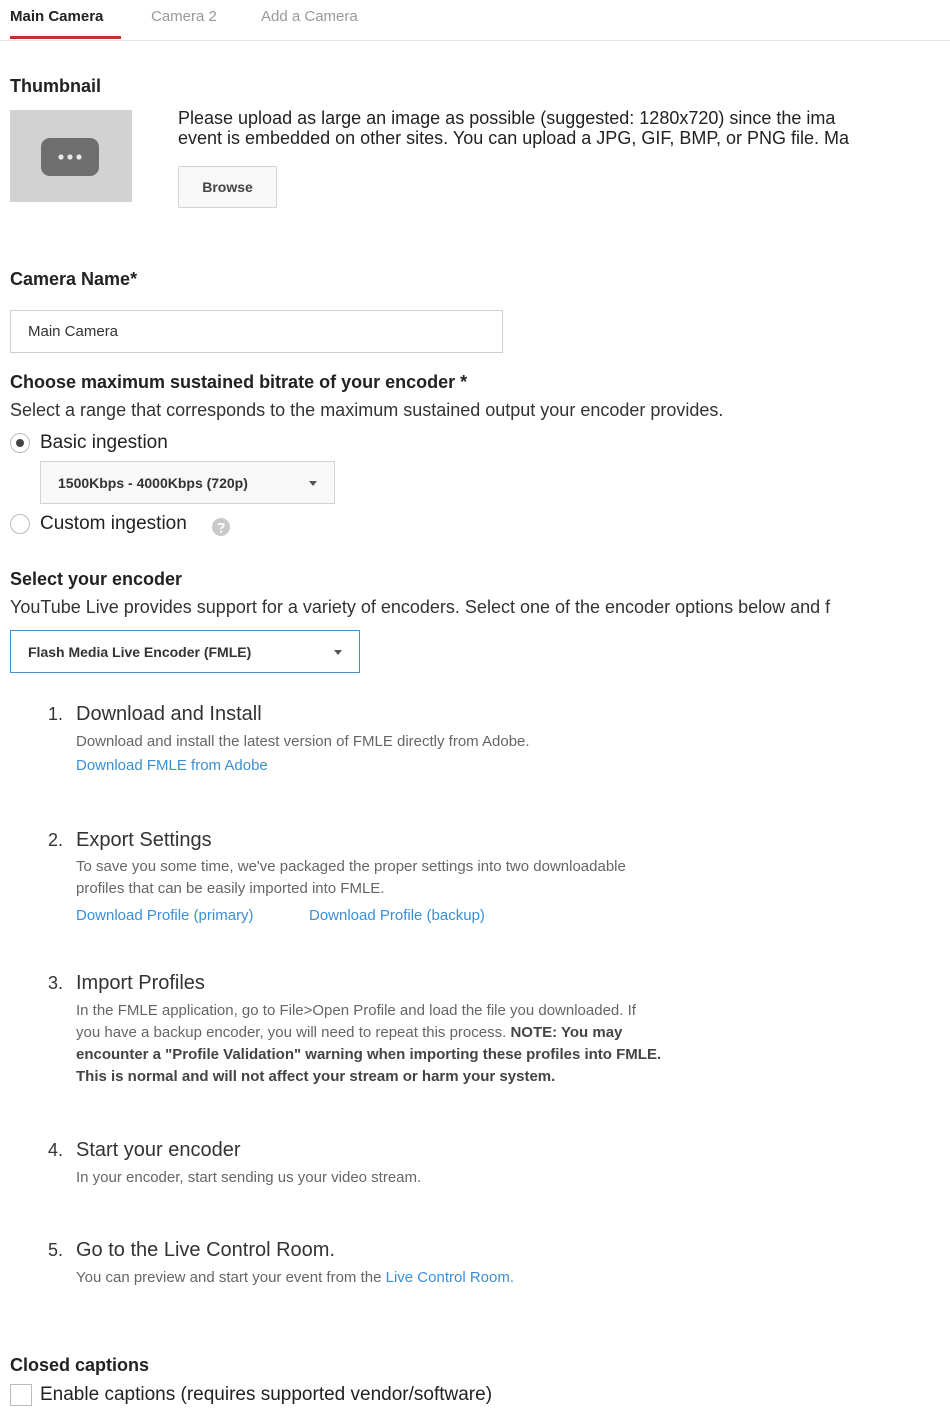 This screenshot has height=1408, width=950. What do you see at coordinates (144, 840) in the screenshot?
I see `step-title: Export Settings` at bounding box center [144, 840].